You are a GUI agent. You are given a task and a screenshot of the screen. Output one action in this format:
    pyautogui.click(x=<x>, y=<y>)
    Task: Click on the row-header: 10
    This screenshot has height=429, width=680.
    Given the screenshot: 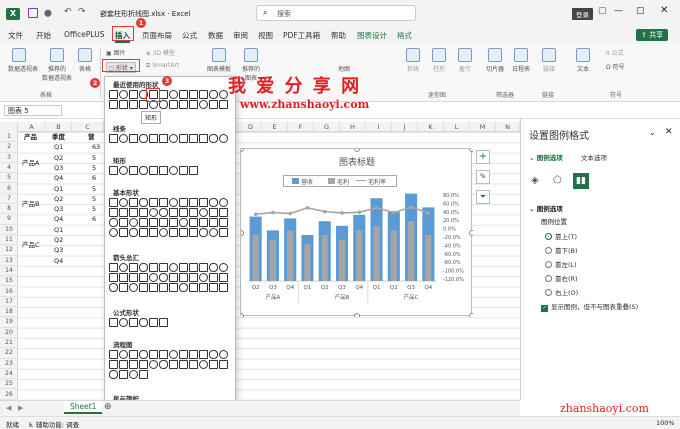 What is the action you would take?
    pyautogui.click(x=9, y=230)
    